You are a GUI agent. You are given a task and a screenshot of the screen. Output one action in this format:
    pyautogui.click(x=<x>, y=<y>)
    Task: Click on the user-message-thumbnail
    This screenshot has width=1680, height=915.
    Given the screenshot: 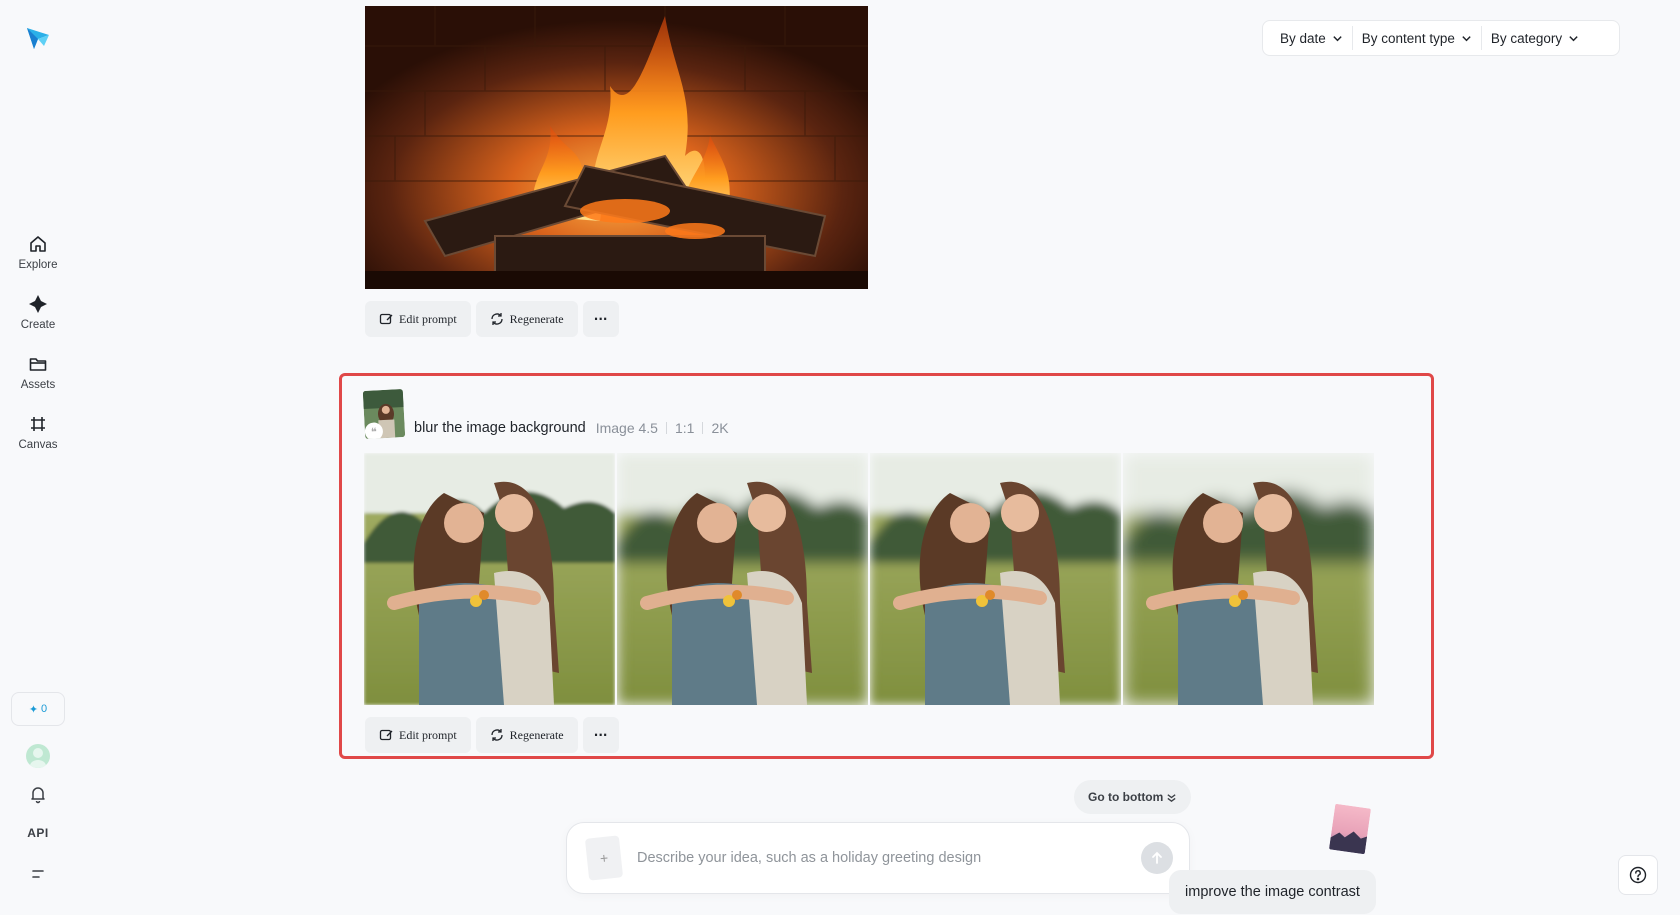 What is the action you would take?
    pyautogui.click(x=1350, y=829)
    